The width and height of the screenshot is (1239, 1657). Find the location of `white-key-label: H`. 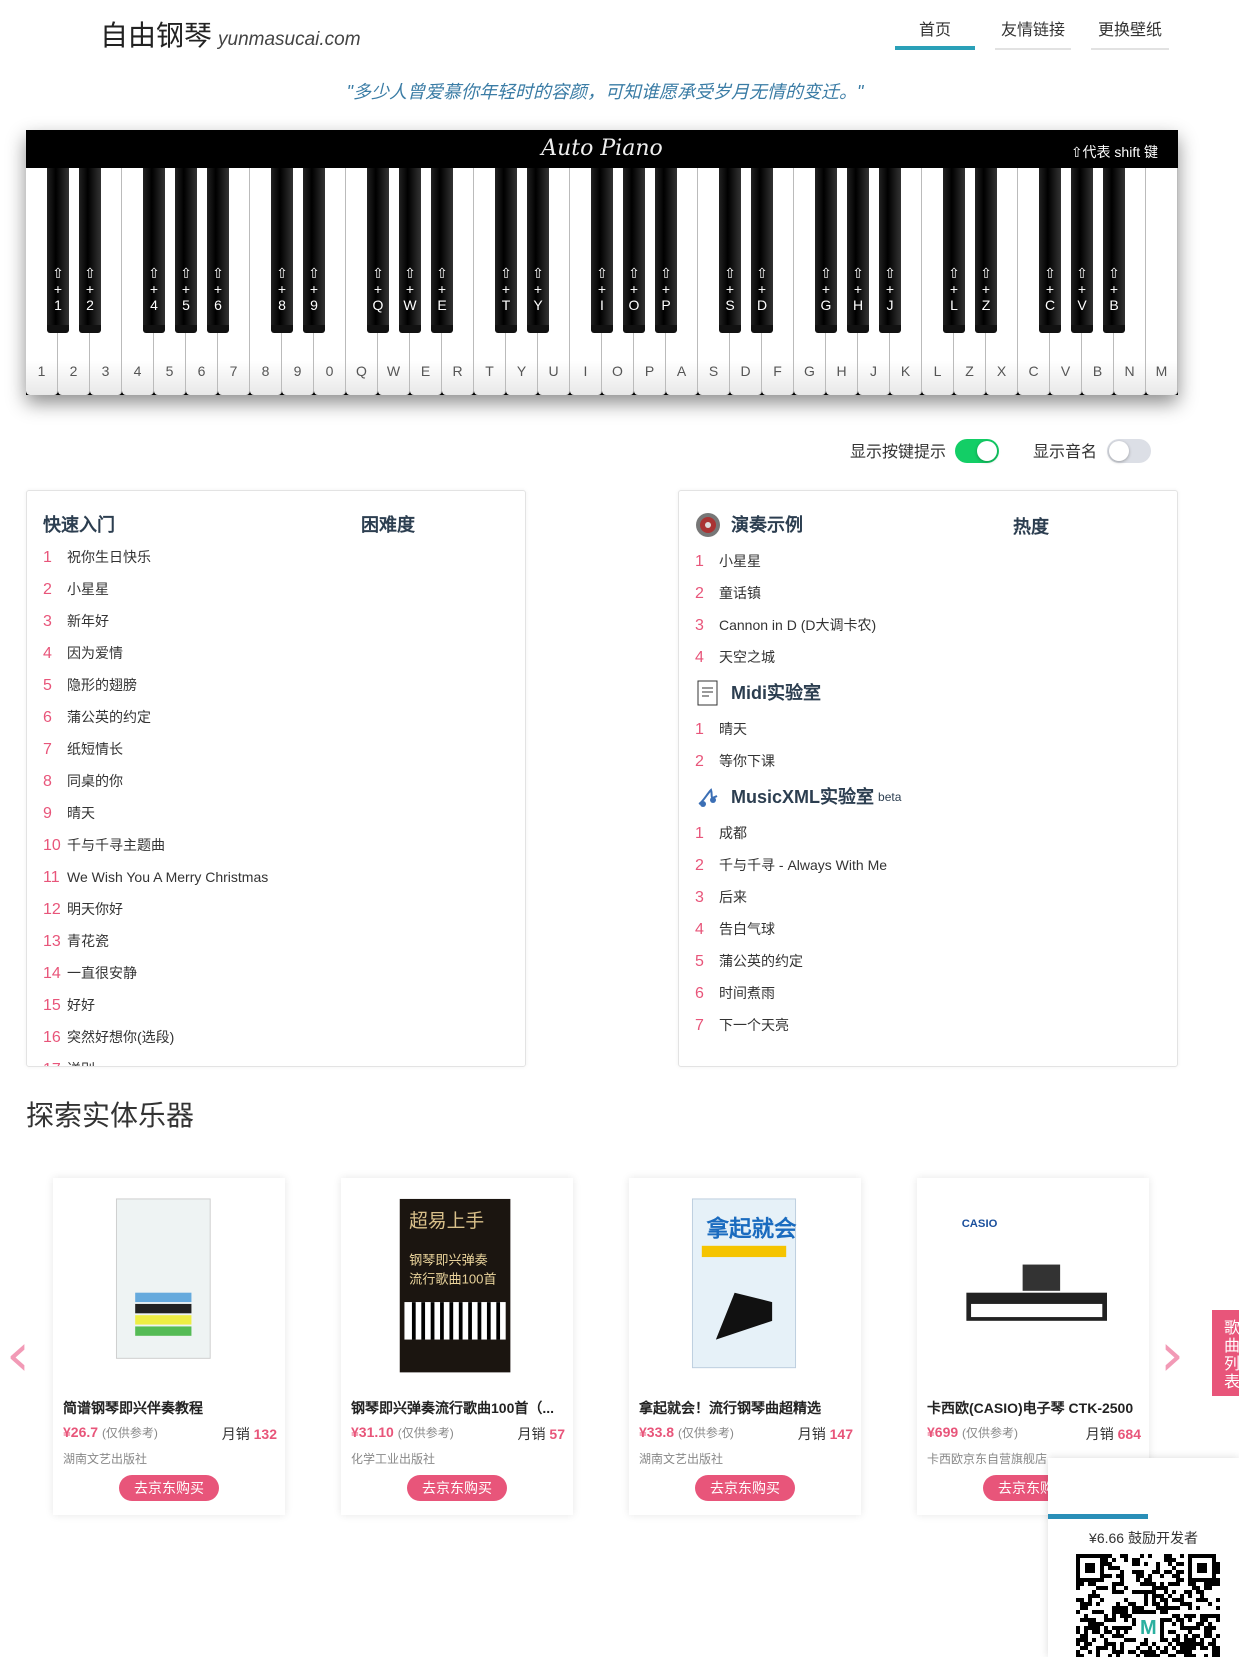

white-key-label: H is located at coordinates (841, 371).